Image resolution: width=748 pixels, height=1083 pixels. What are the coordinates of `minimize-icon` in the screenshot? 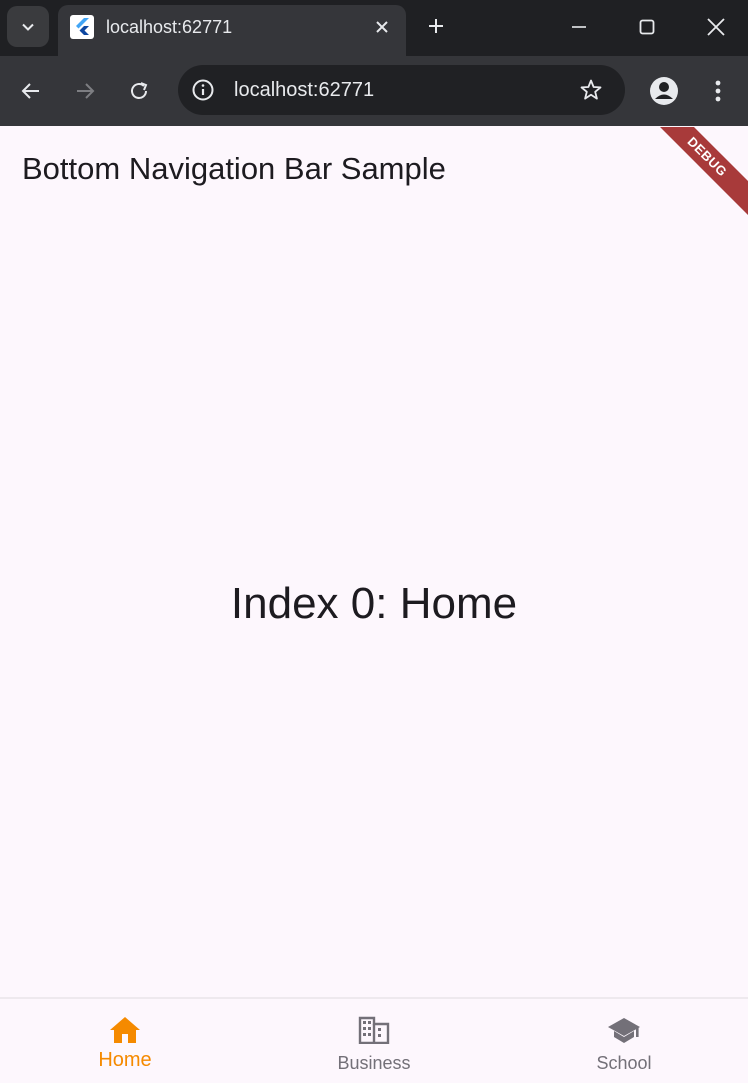 It's located at (579, 27).